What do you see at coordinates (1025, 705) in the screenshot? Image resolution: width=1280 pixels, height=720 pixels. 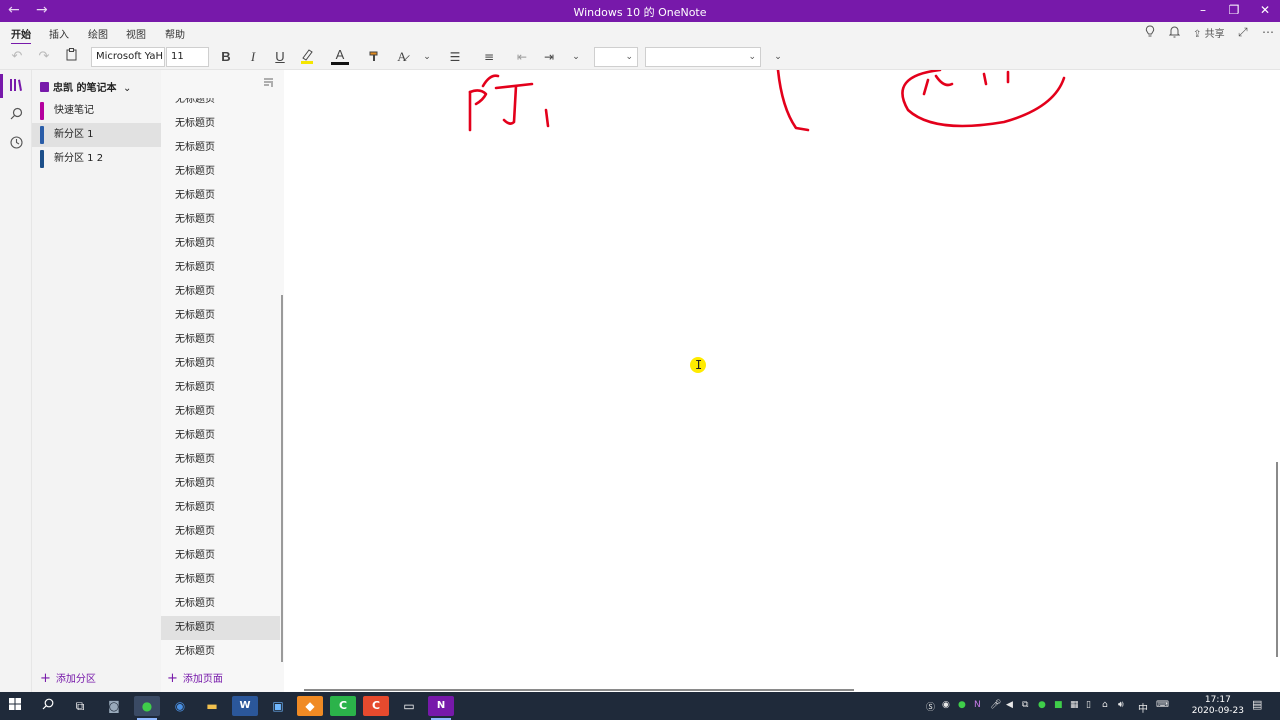 I see `tray-icon: ⧉` at bounding box center [1025, 705].